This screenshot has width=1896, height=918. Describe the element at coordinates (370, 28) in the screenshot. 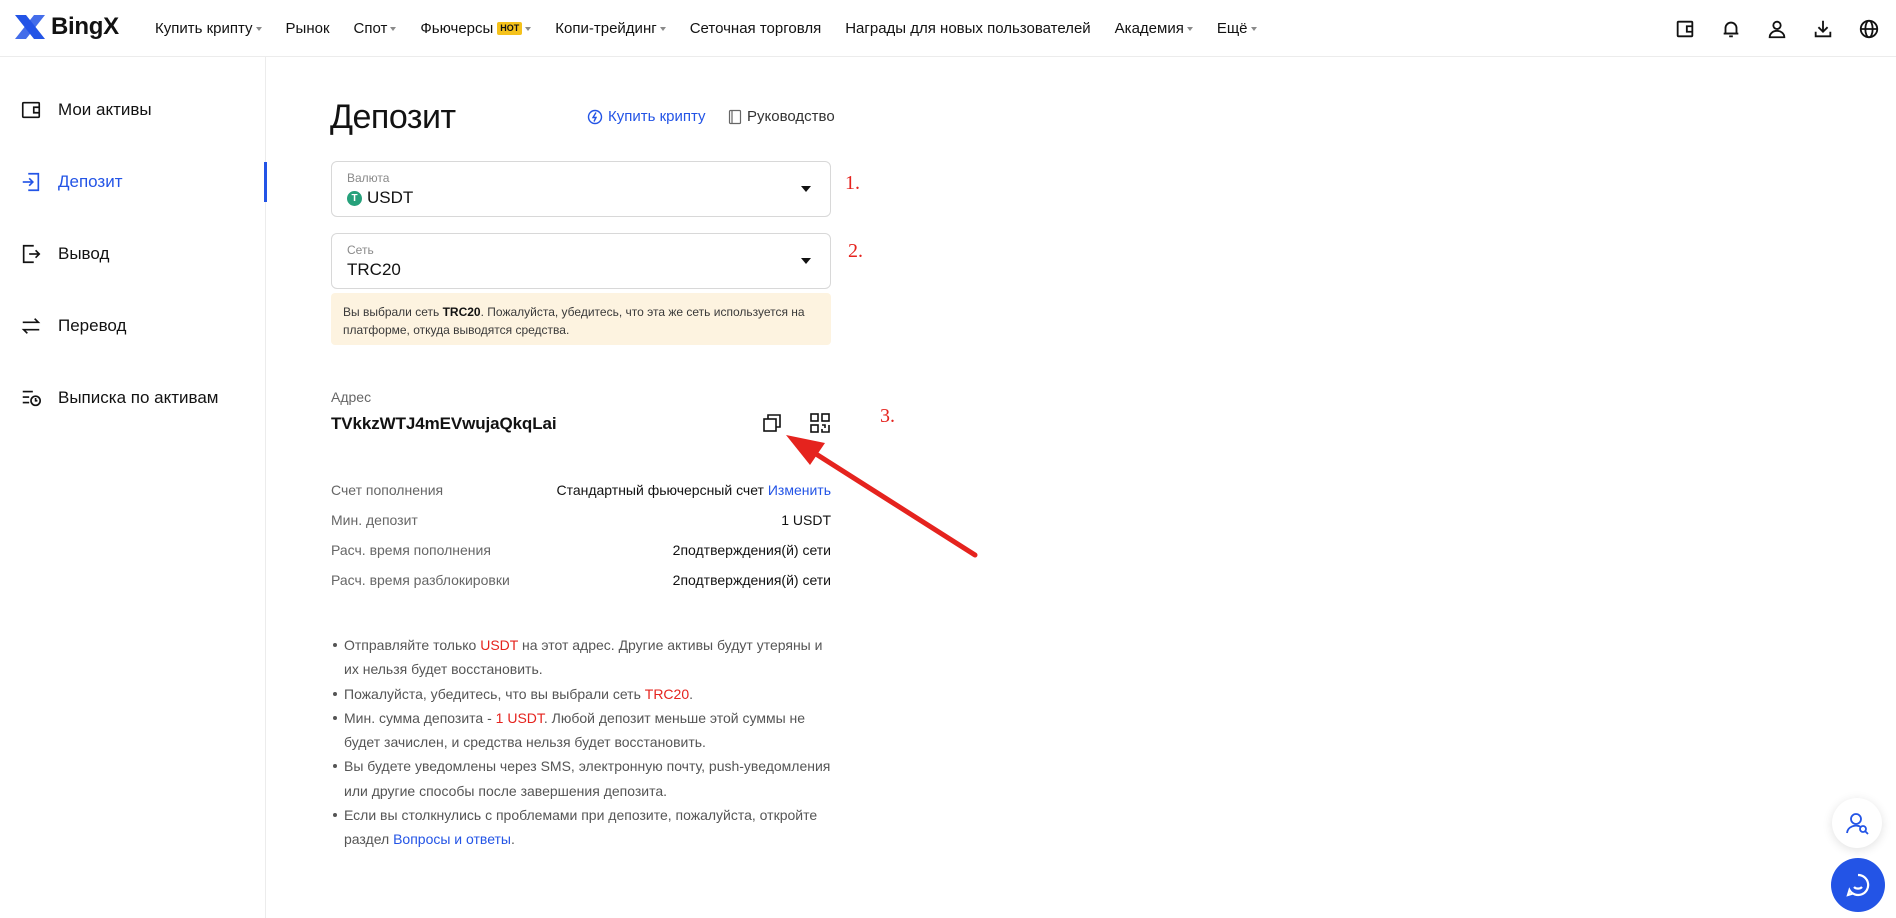

I see `nav-label: Спот` at that location.